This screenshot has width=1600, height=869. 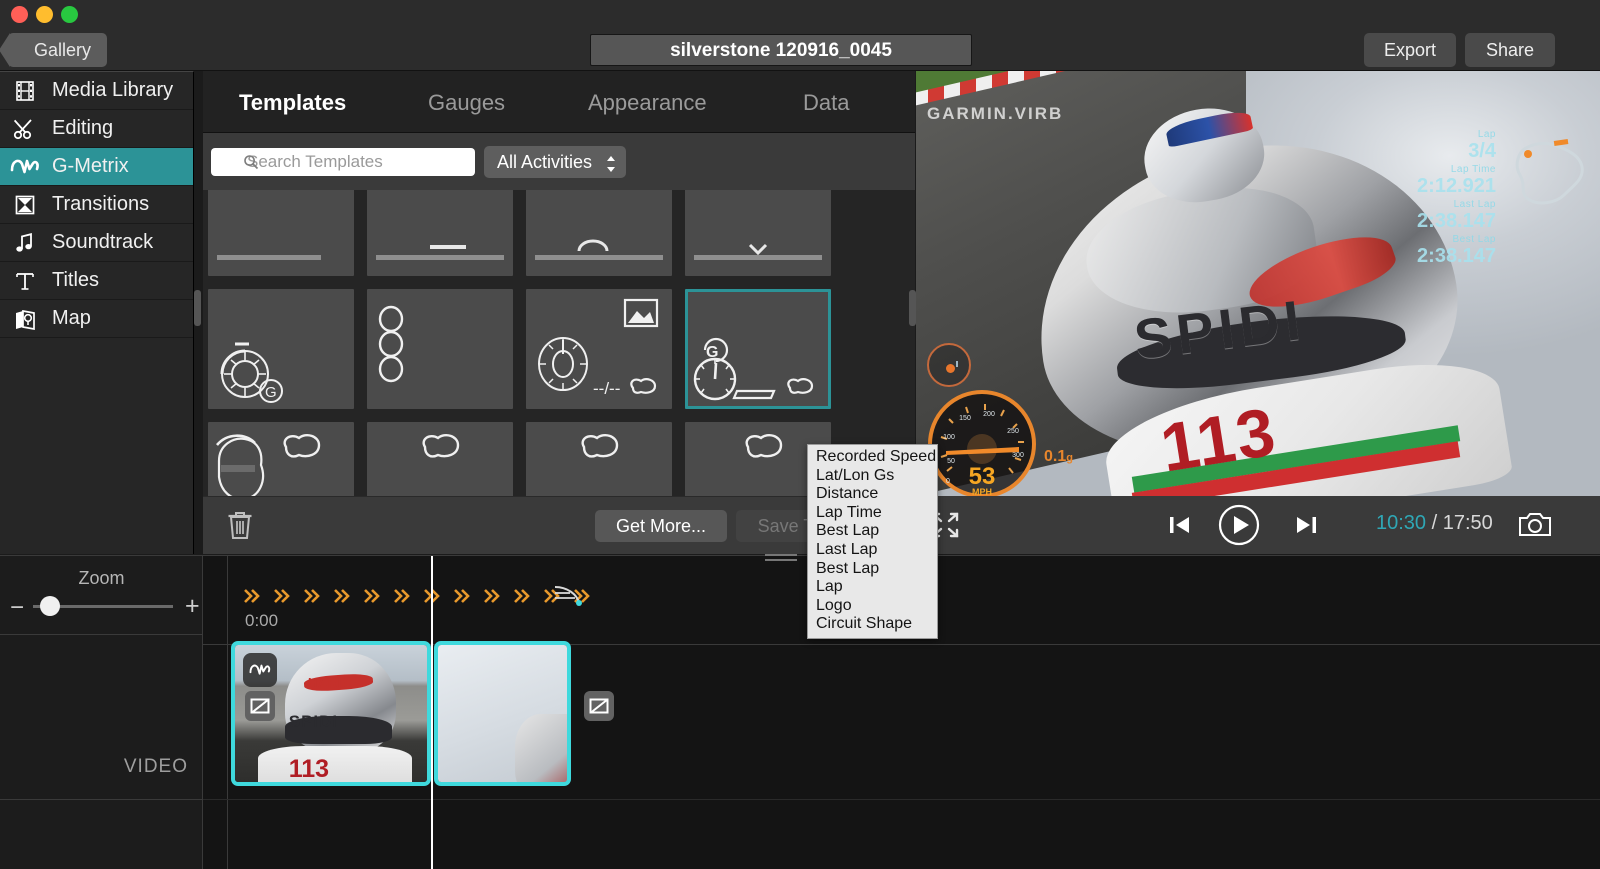 I want to click on horizontal-splitter-handle, so click(x=781, y=558).